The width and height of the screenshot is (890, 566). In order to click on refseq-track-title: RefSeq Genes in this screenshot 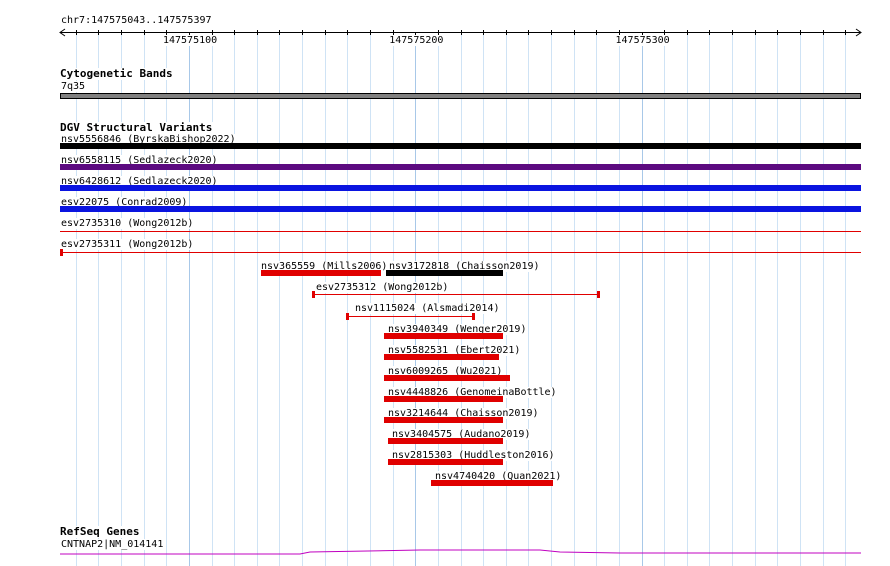, I will do `click(101, 531)`.